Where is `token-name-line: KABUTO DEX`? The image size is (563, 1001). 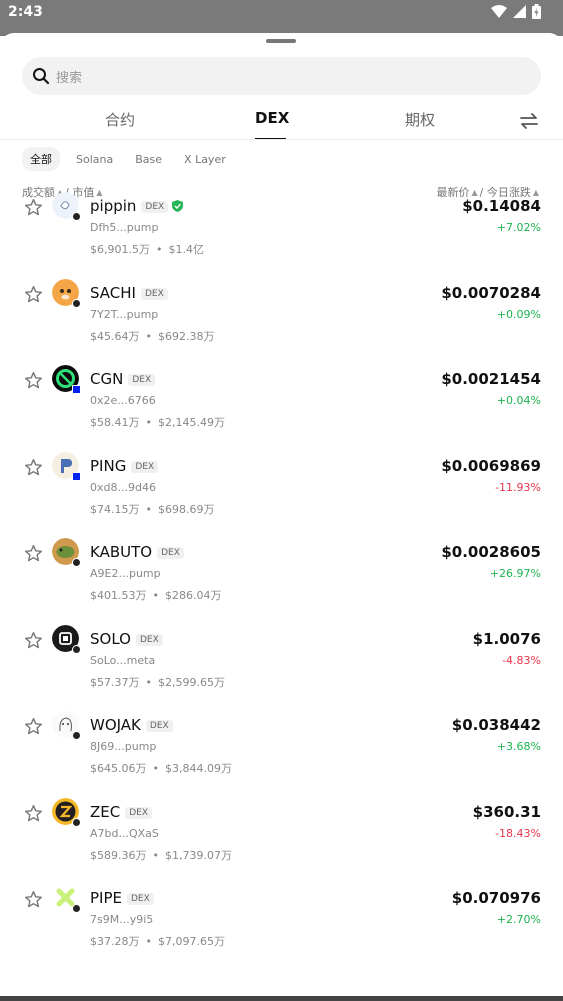 token-name-line: KABUTO DEX is located at coordinates (137, 552).